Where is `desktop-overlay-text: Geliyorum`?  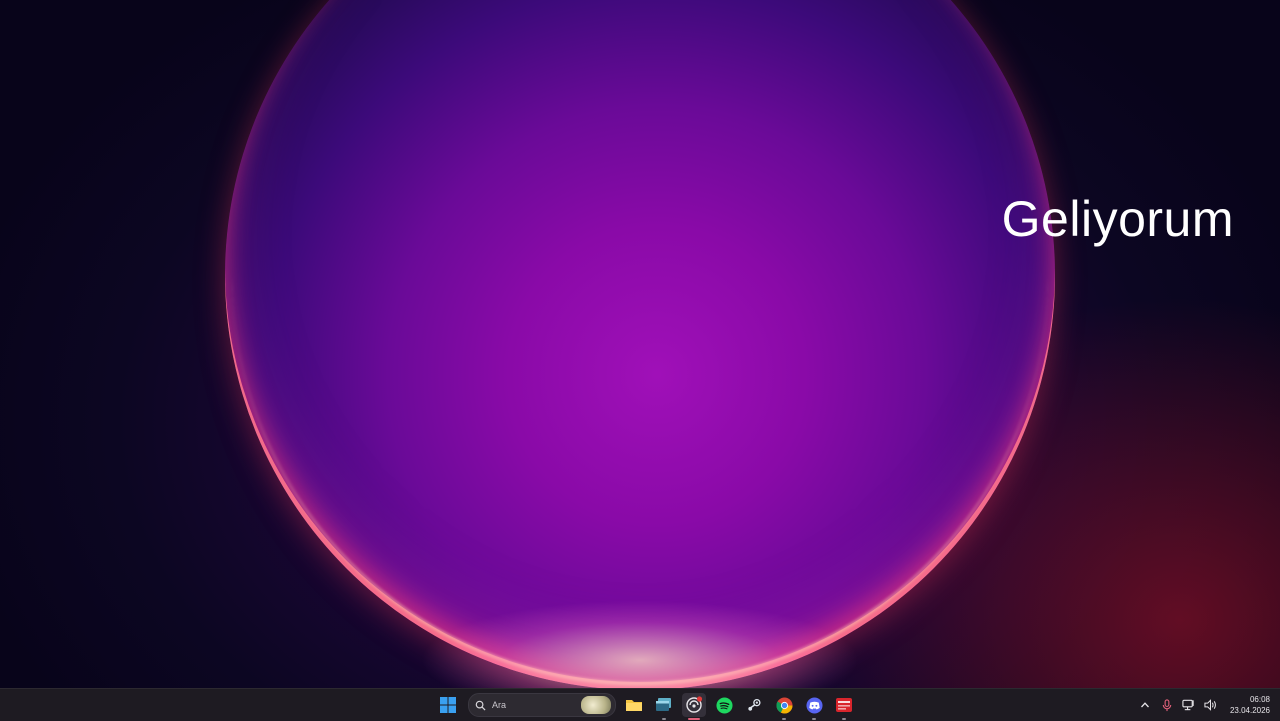
desktop-overlay-text: Geliyorum is located at coordinates (1117, 219).